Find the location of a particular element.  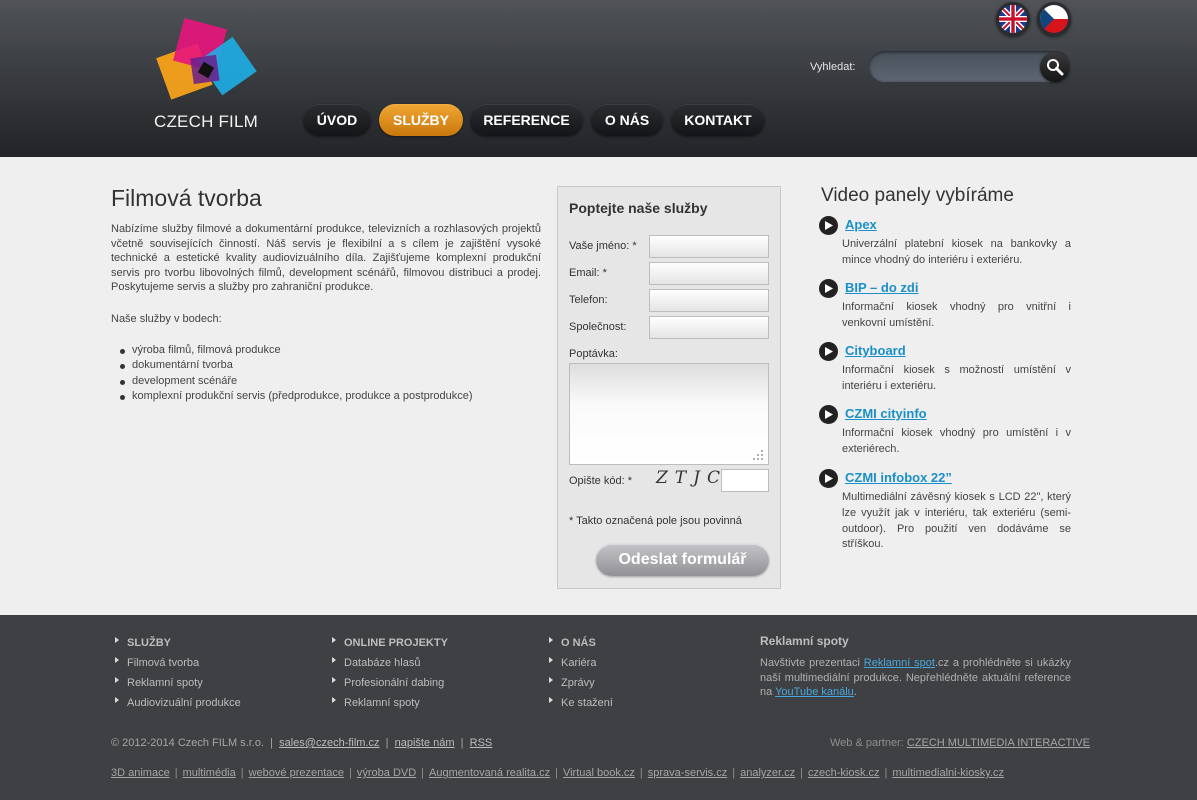

panels-title: Video panely vybíráme is located at coordinates (917, 195).